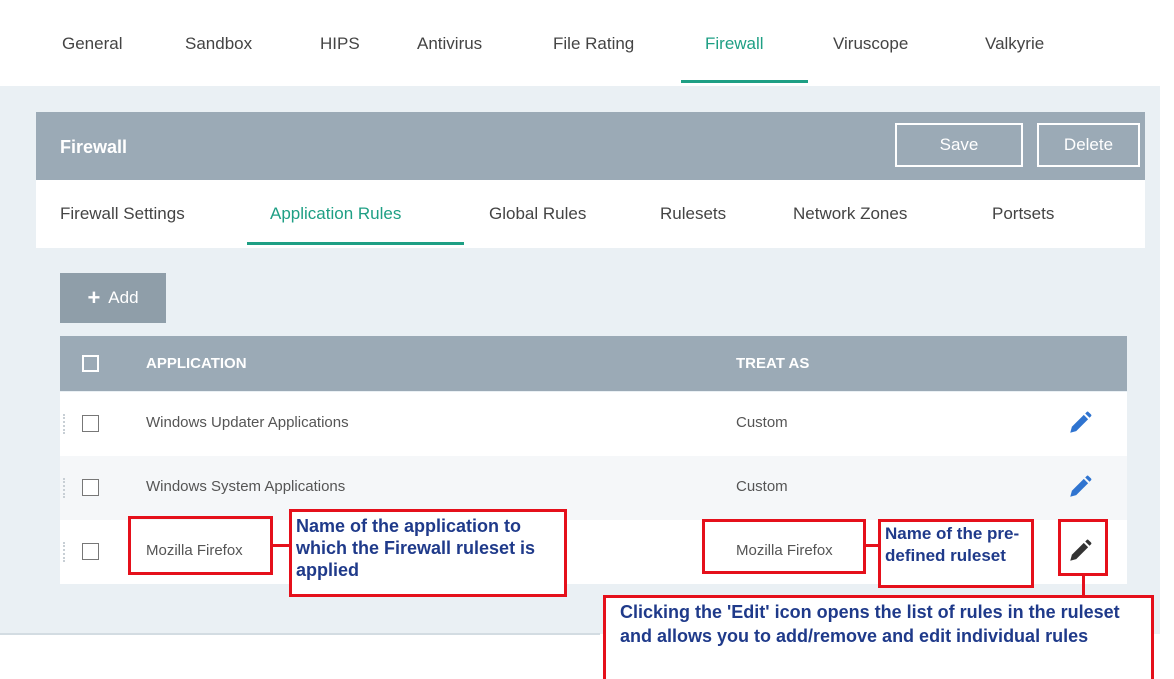 The width and height of the screenshot is (1174, 679). I want to click on firewall-header: Firewall Save Delete, so click(590, 146).